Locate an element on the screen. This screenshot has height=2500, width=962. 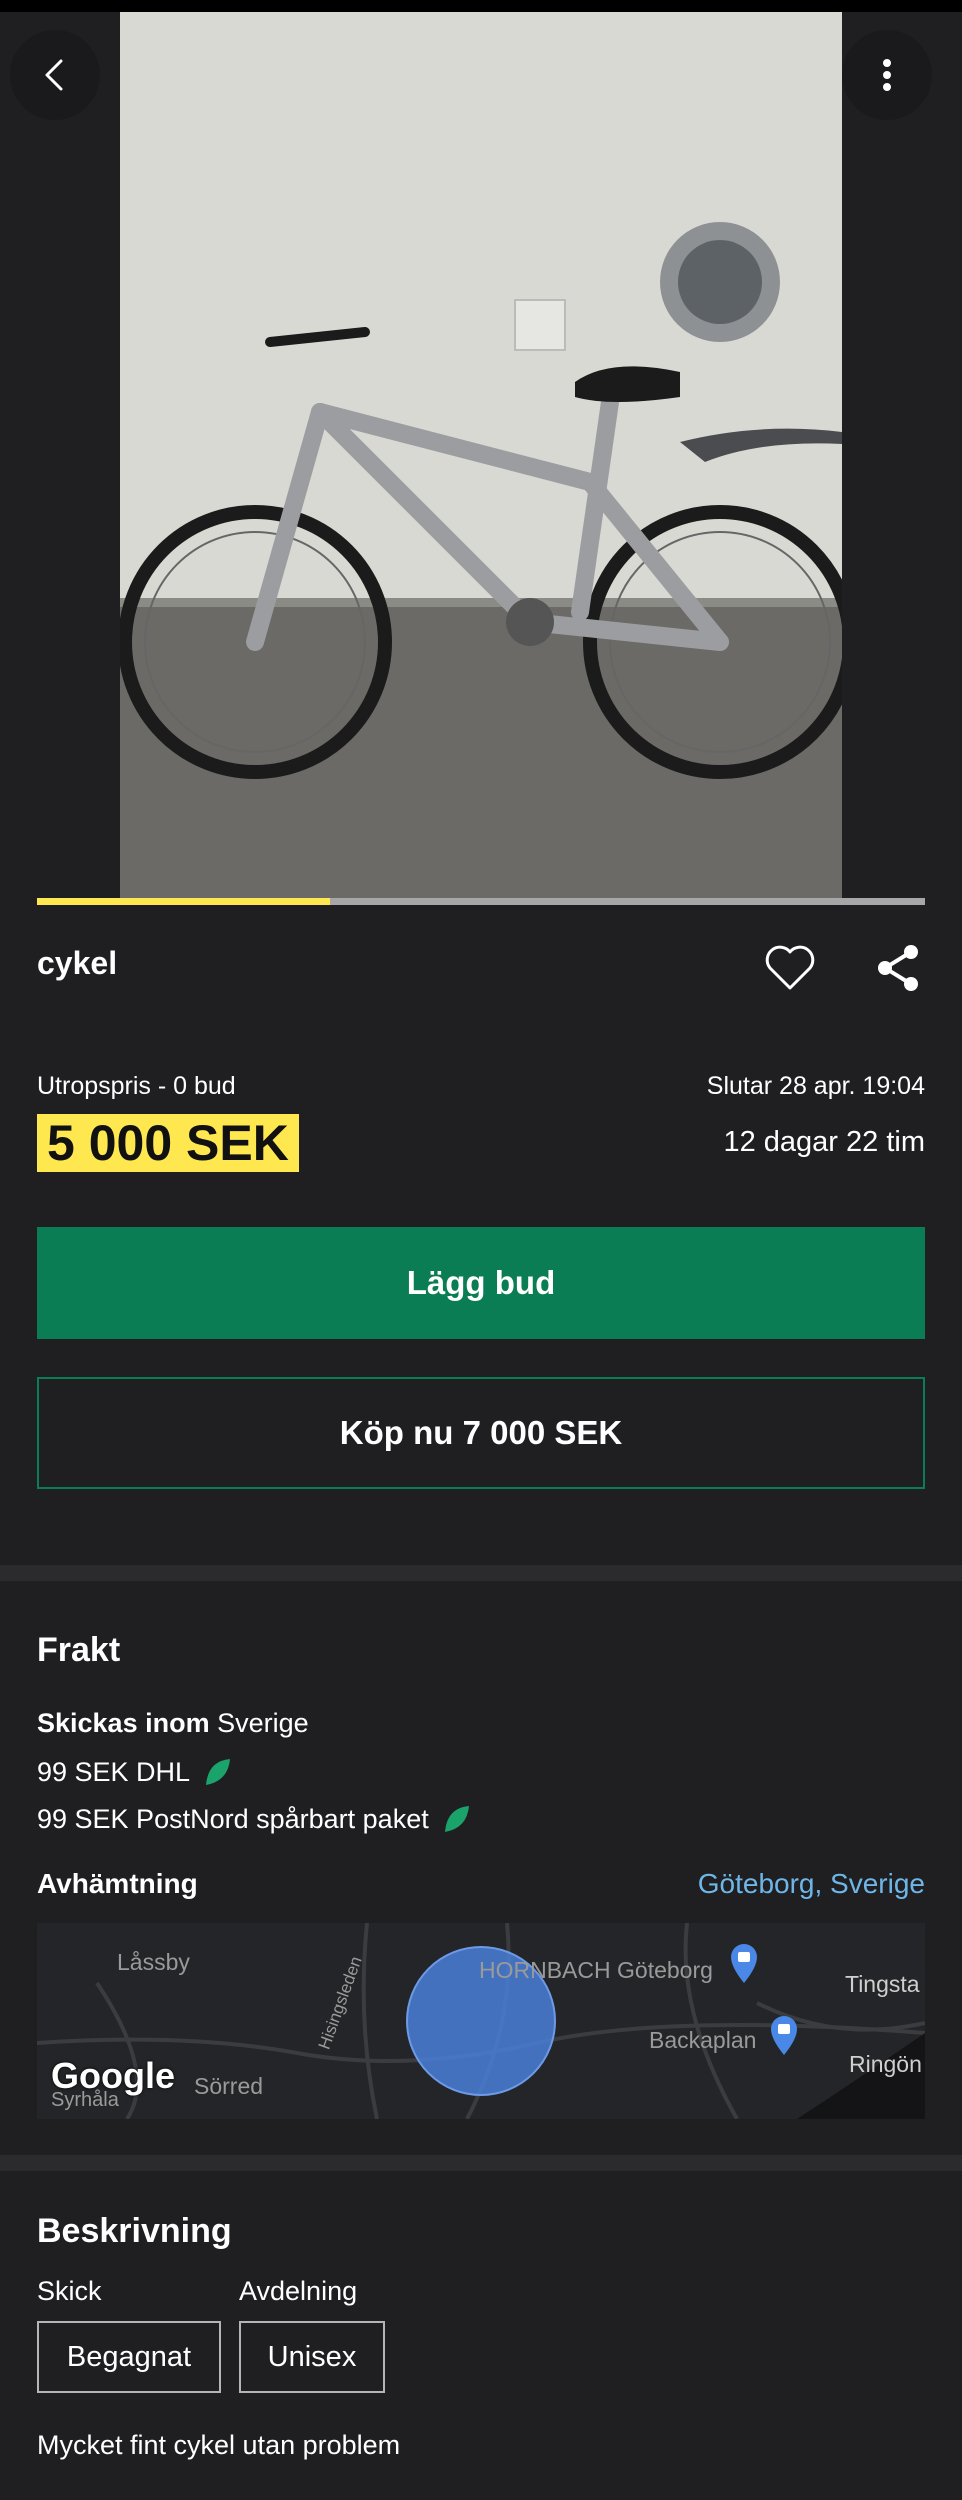
map-label: Ringön is located at coordinates (885, 2064).